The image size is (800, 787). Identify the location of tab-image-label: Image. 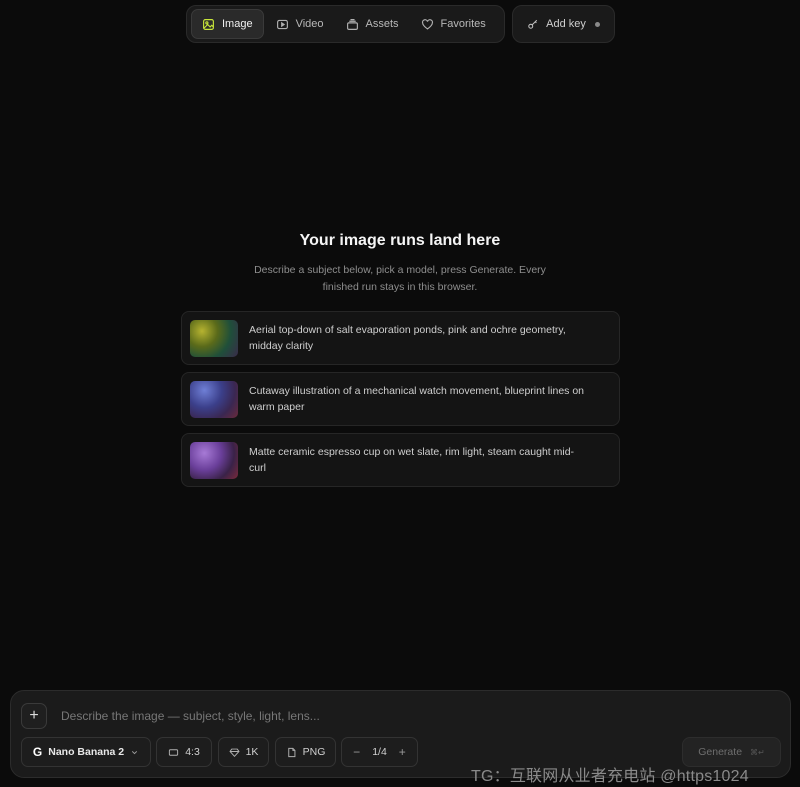
(237, 24).